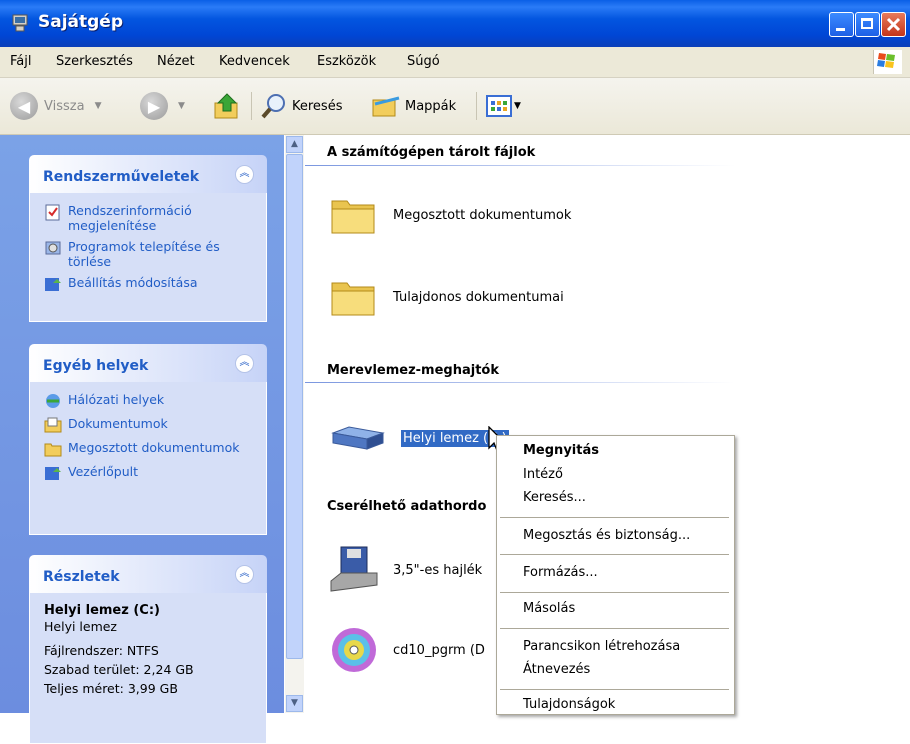 The image size is (910, 744). I want to click on menu-copy: Másolás, so click(549, 608).